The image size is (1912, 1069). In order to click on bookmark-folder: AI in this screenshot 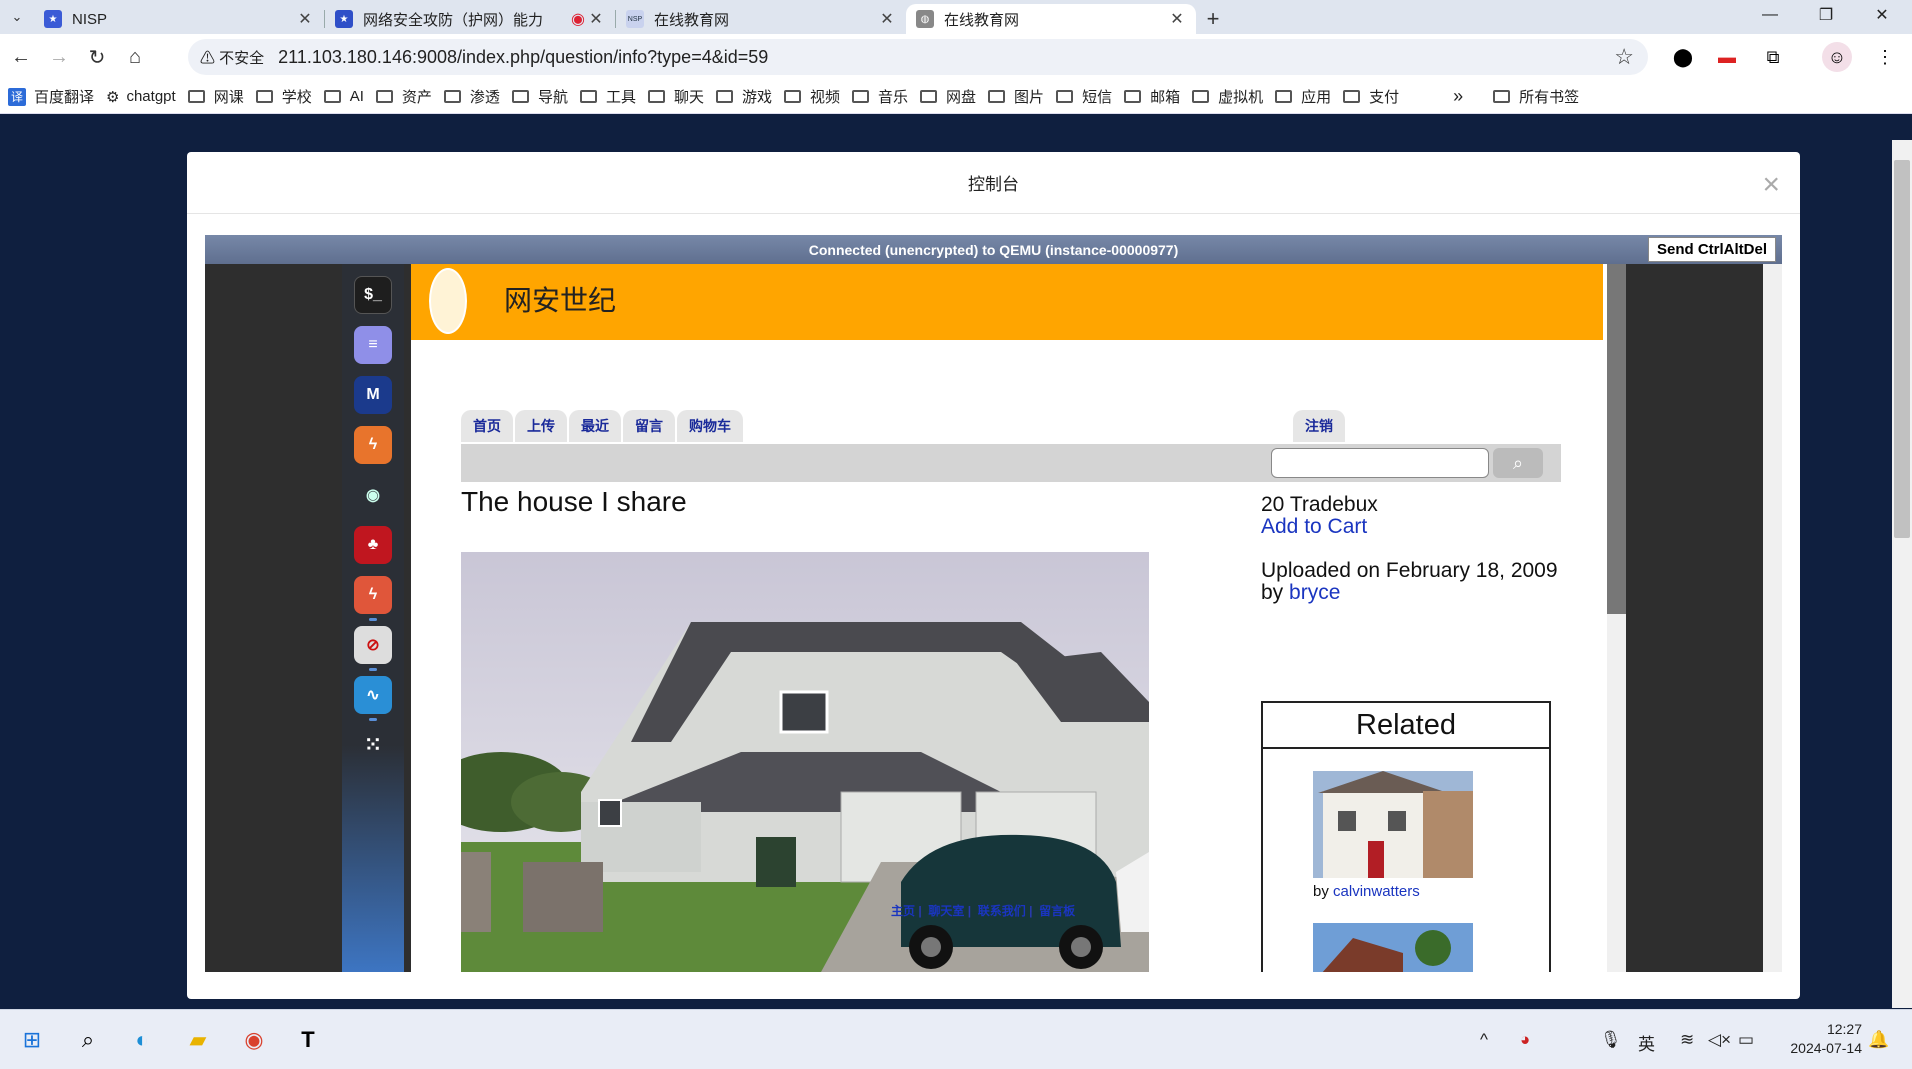, I will do `click(343, 96)`.